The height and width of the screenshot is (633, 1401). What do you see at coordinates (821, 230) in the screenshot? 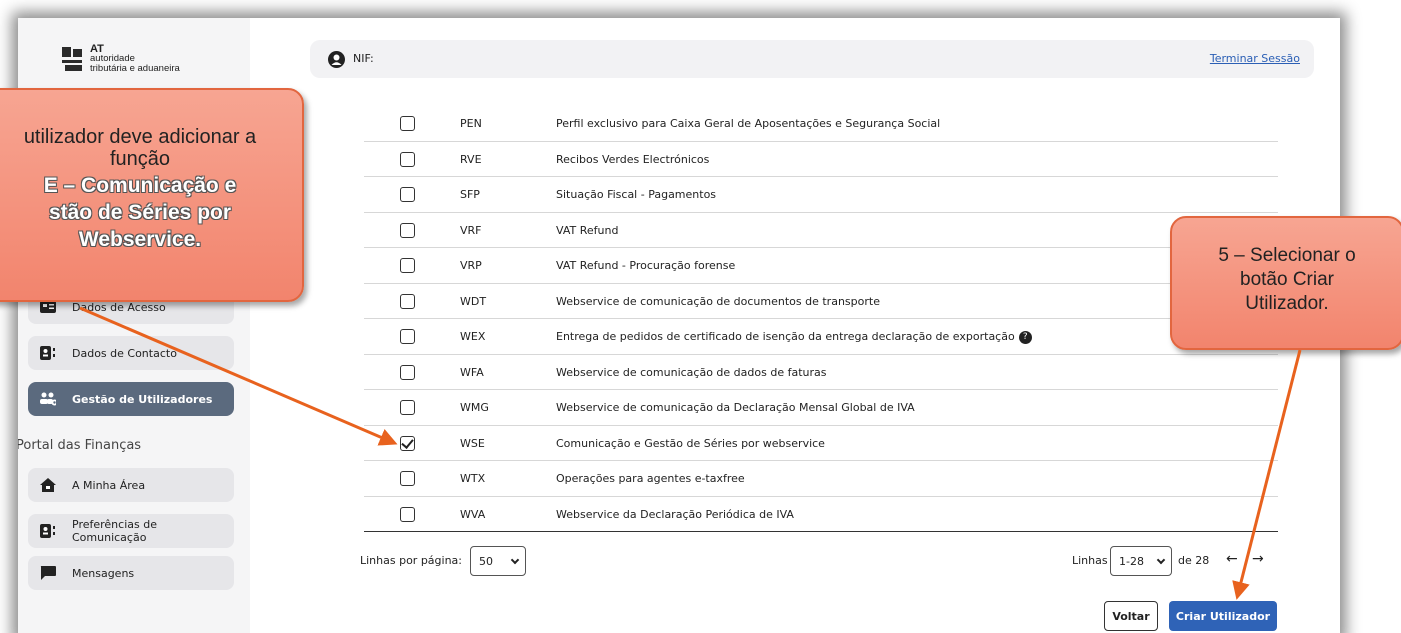
I see `table-row: VRF VAT Refund` at bounding box center [821, 230].